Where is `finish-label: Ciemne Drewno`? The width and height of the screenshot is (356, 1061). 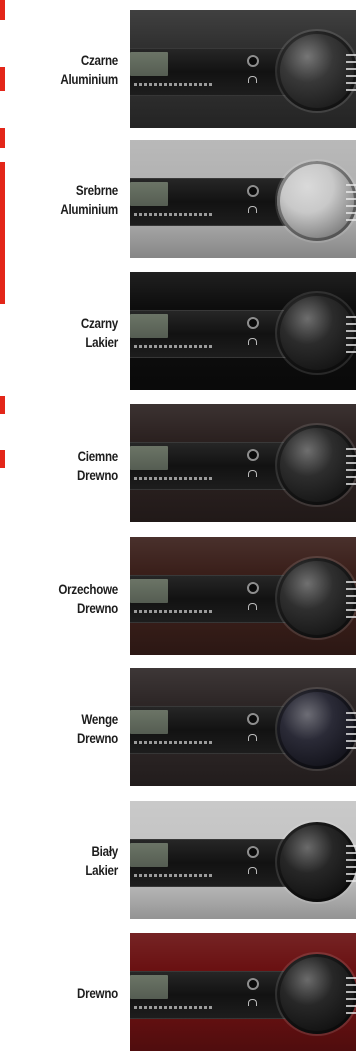
finish-label: Ciemne Drewno is located at coordinates (97, 466).